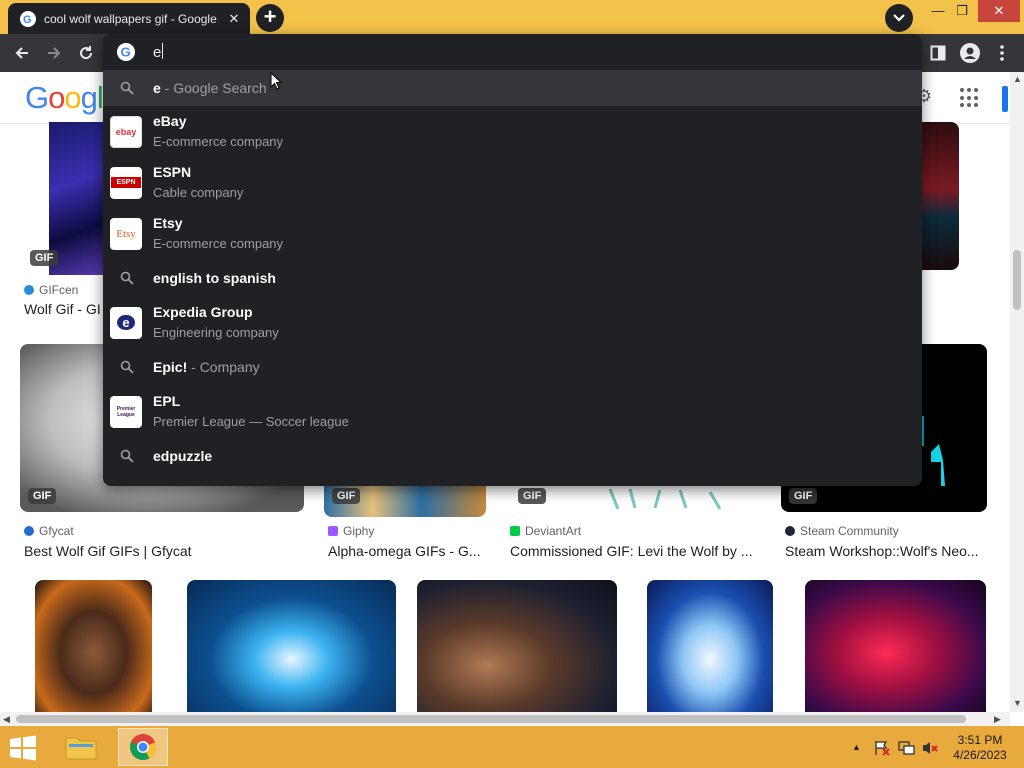  Describe the element at coordinates (939, 196) in the screenshot. I see `result-image-wolf-right` at that location.